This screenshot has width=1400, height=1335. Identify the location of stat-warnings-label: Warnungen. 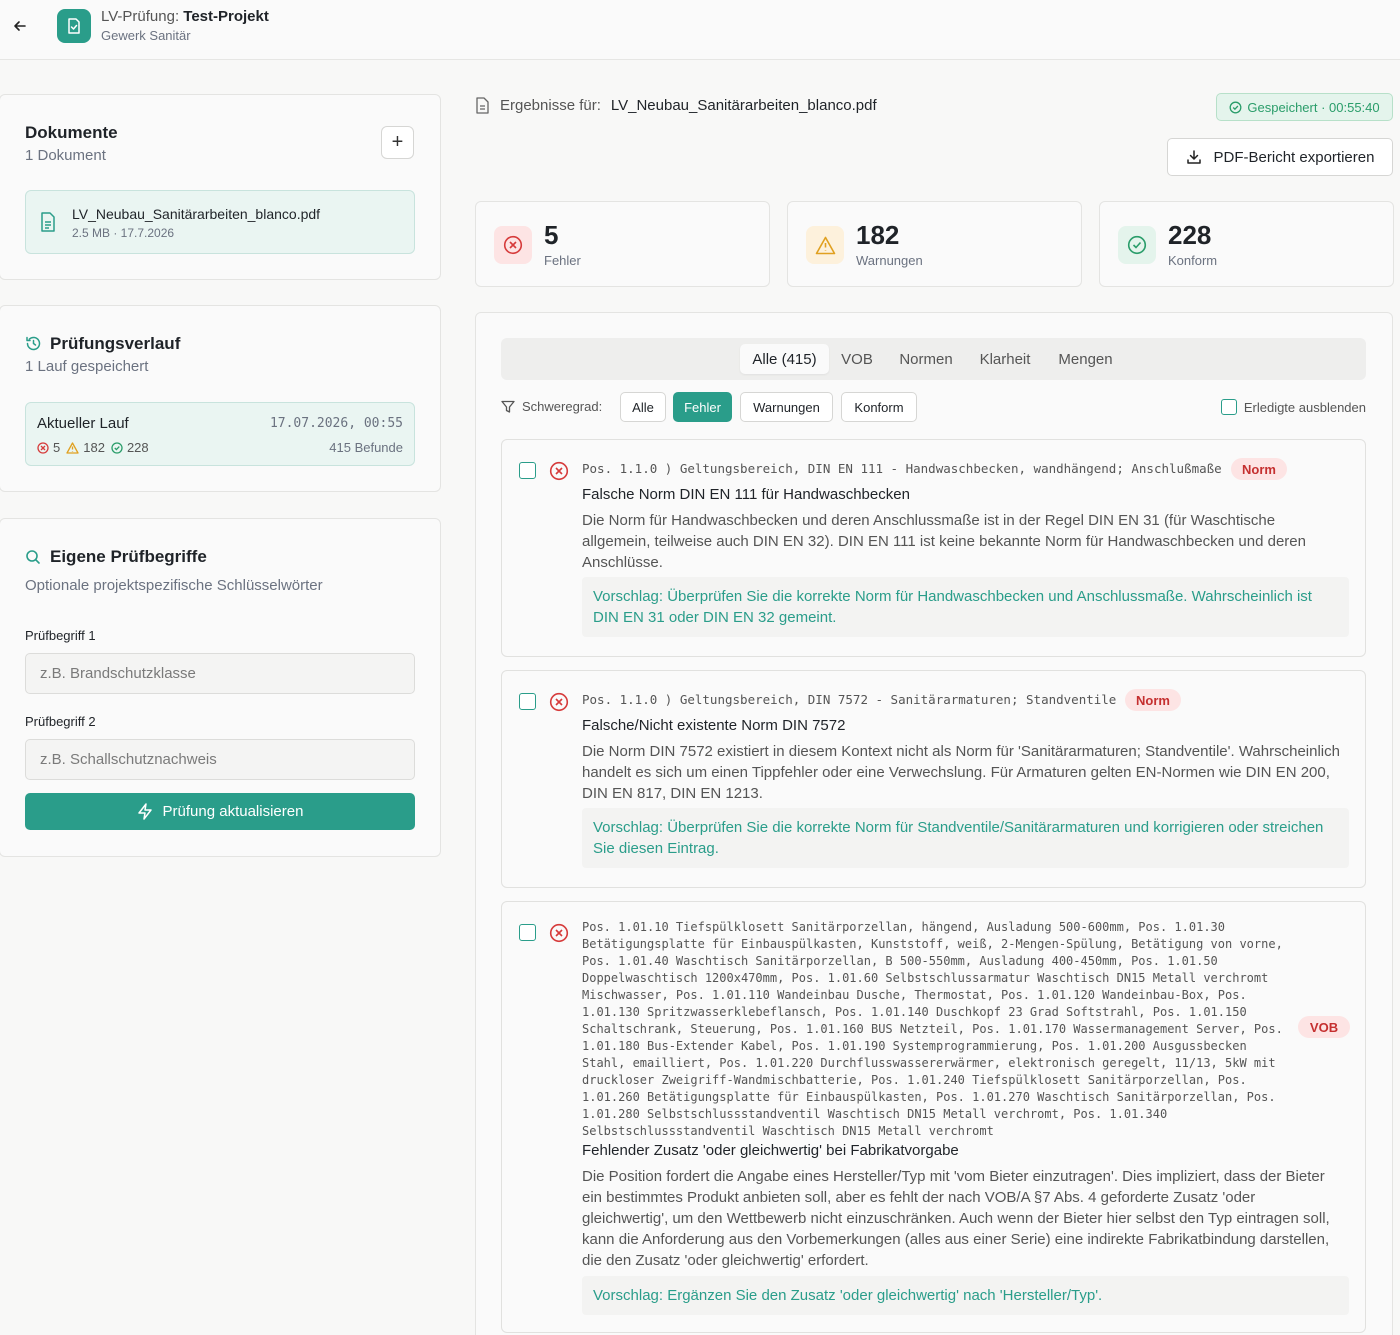
(889, 260).